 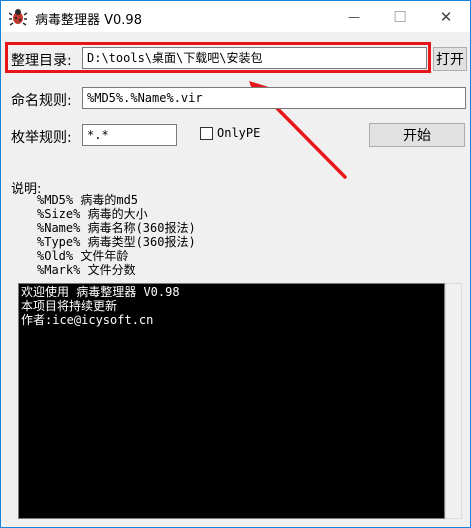 I want to click on console-line: 欢迎使用 病毒整理器 V0.98, so click(x=100, y=292).